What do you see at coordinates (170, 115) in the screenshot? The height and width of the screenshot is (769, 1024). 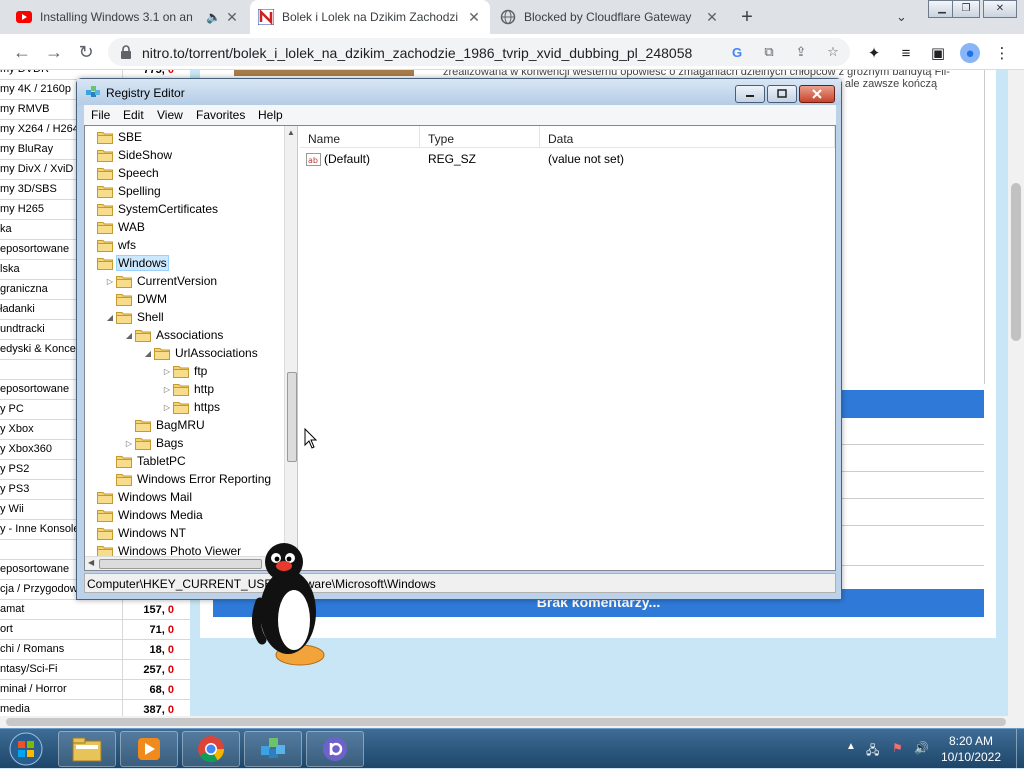 I see `menu-view: View` at bounding box center [170, 115].